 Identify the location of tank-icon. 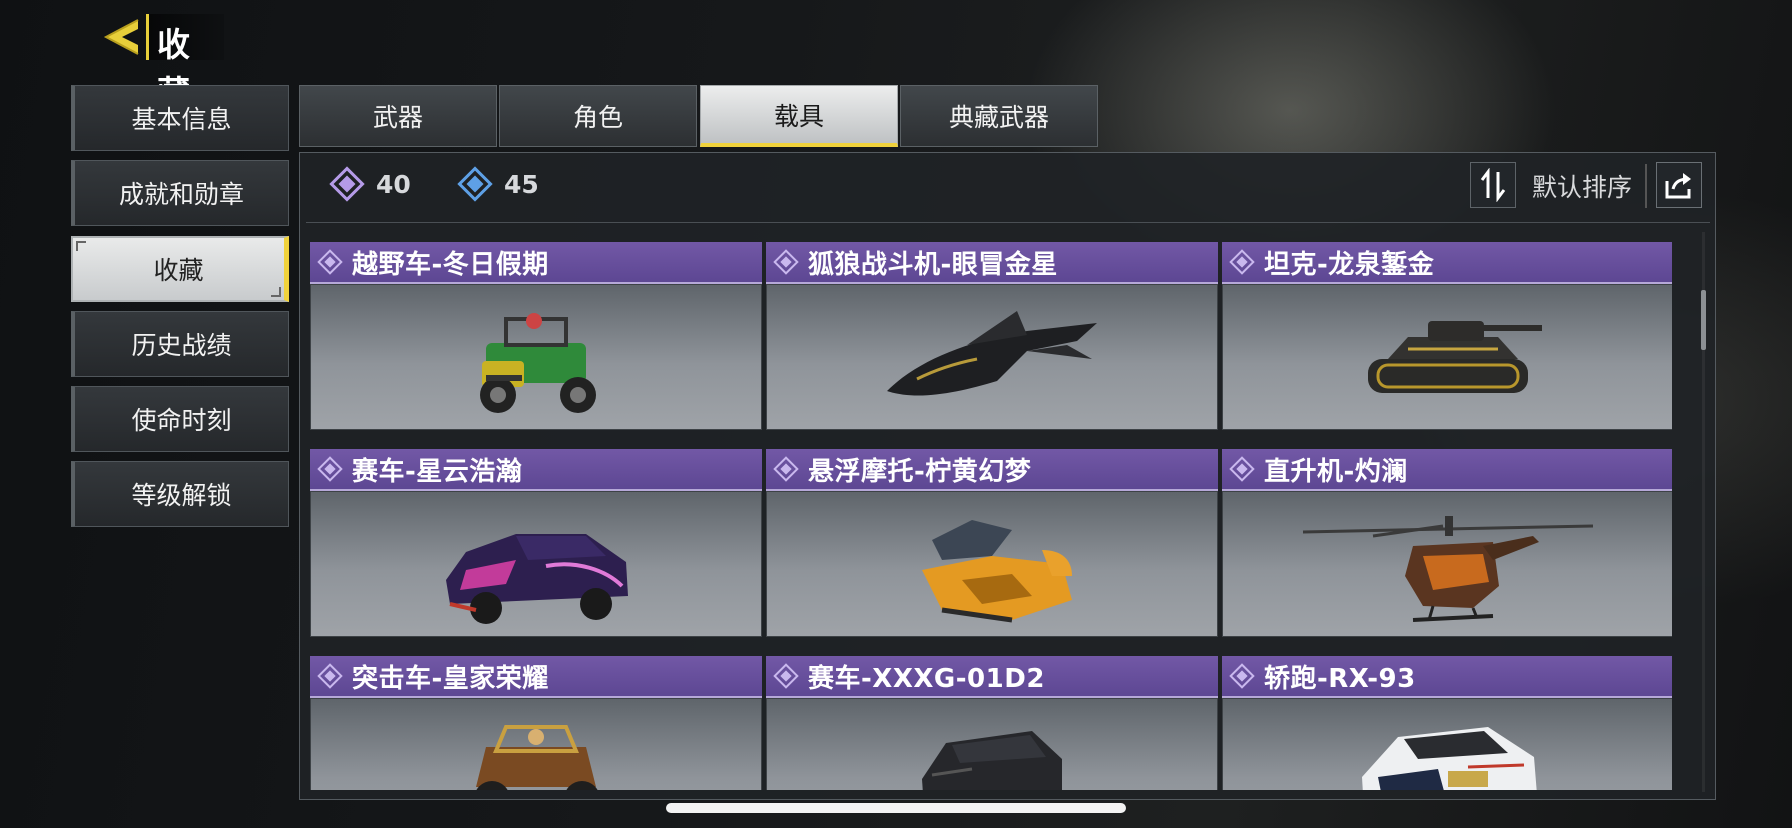
(1455, 357).